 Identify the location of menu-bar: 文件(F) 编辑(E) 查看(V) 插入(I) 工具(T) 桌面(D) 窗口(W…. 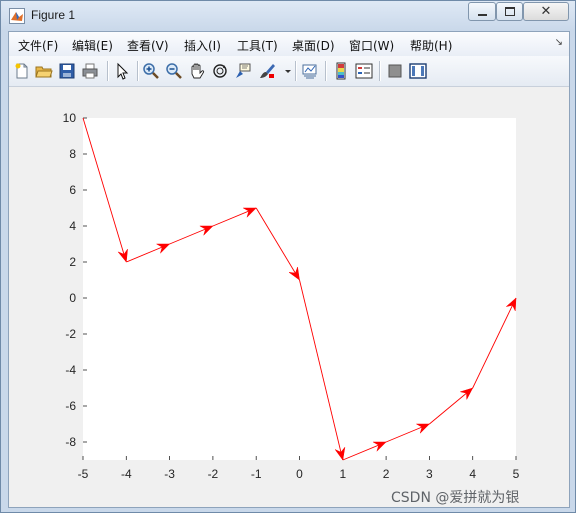
(289, 44).